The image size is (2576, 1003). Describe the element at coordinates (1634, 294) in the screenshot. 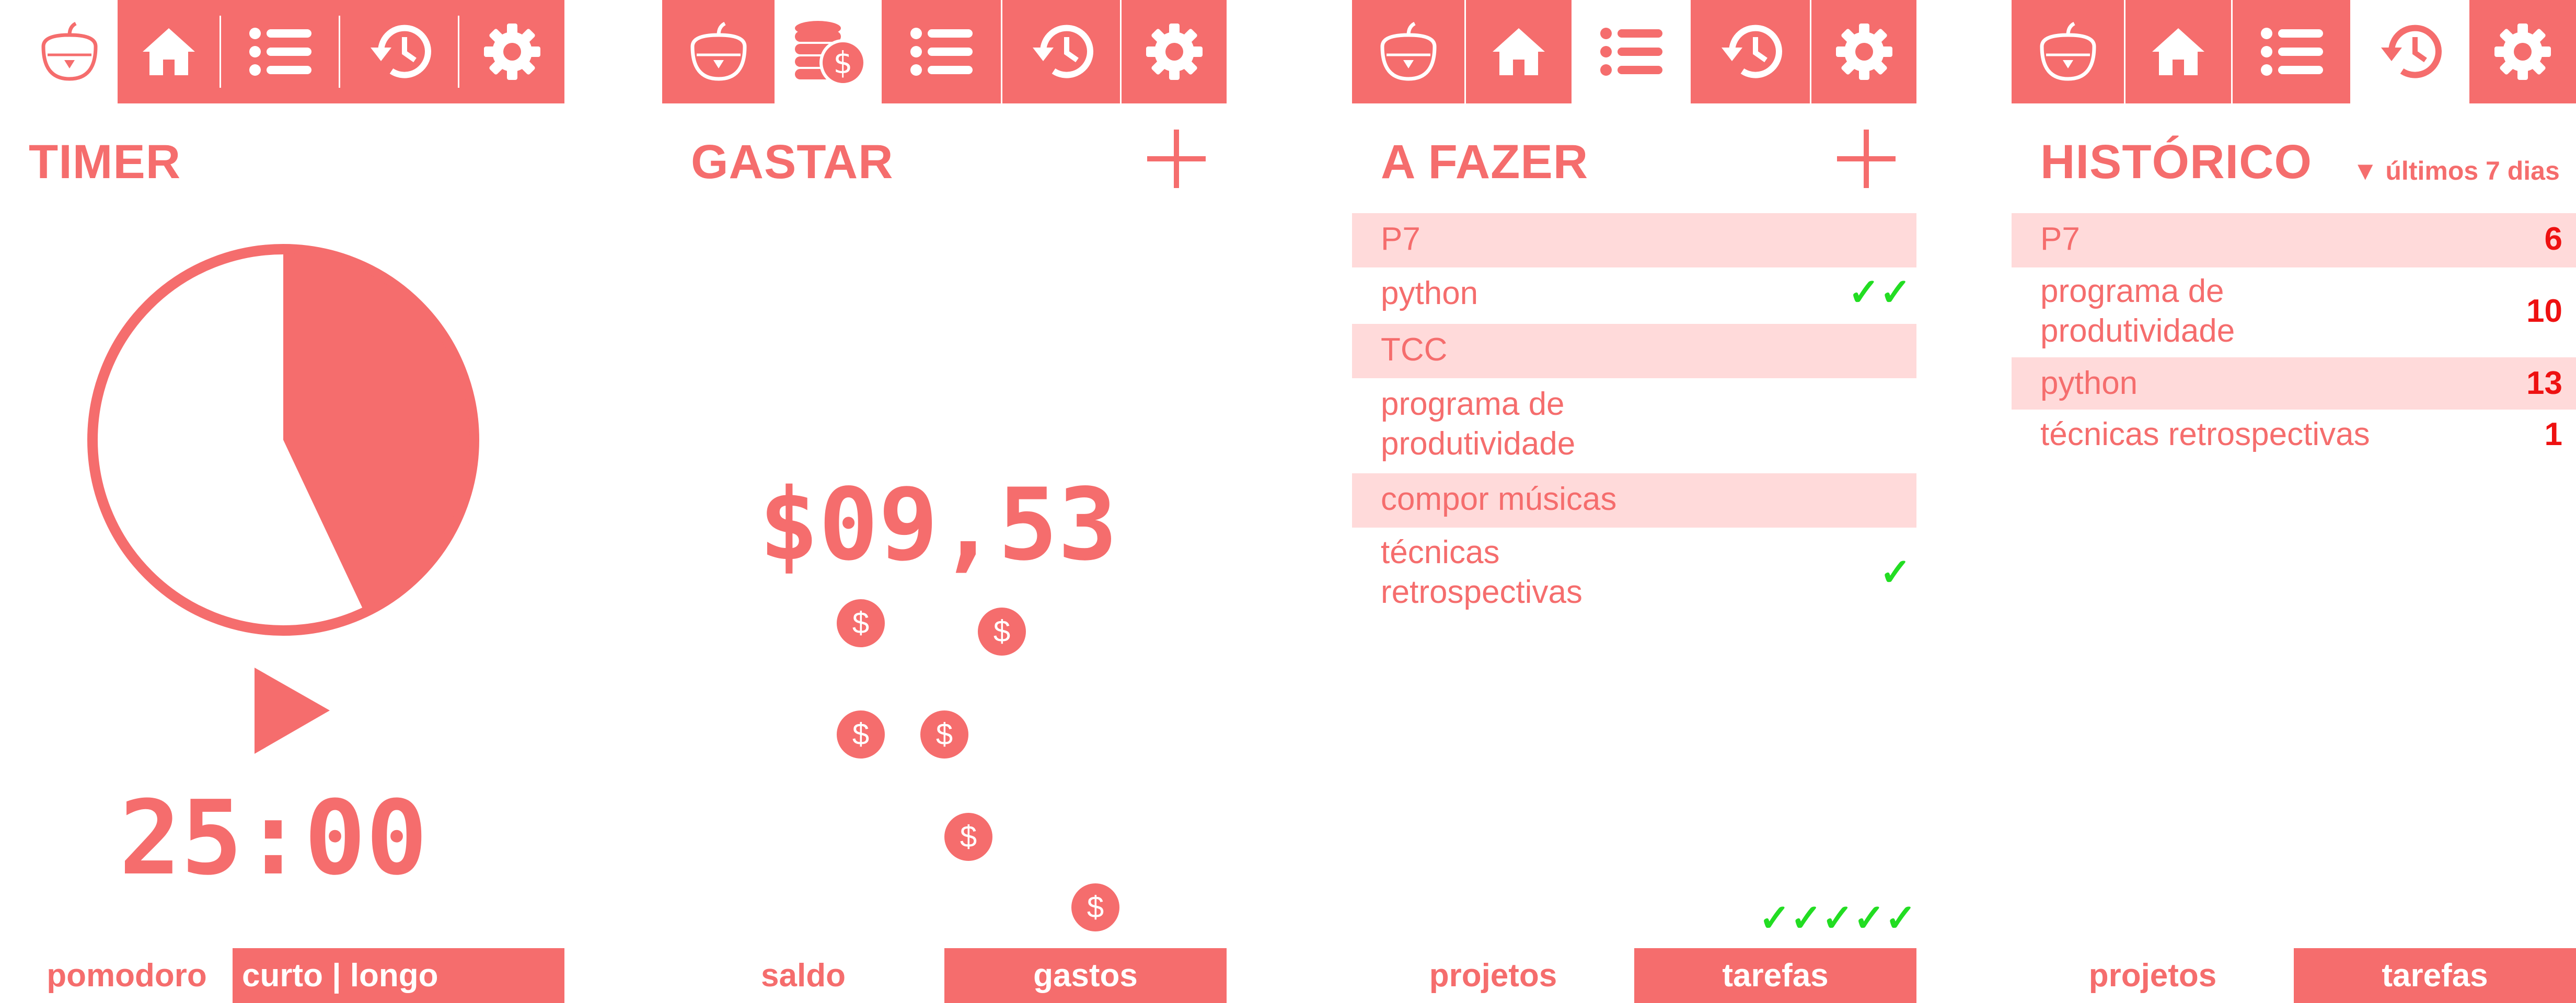

I see `list-item: python ✓✓` at that location.